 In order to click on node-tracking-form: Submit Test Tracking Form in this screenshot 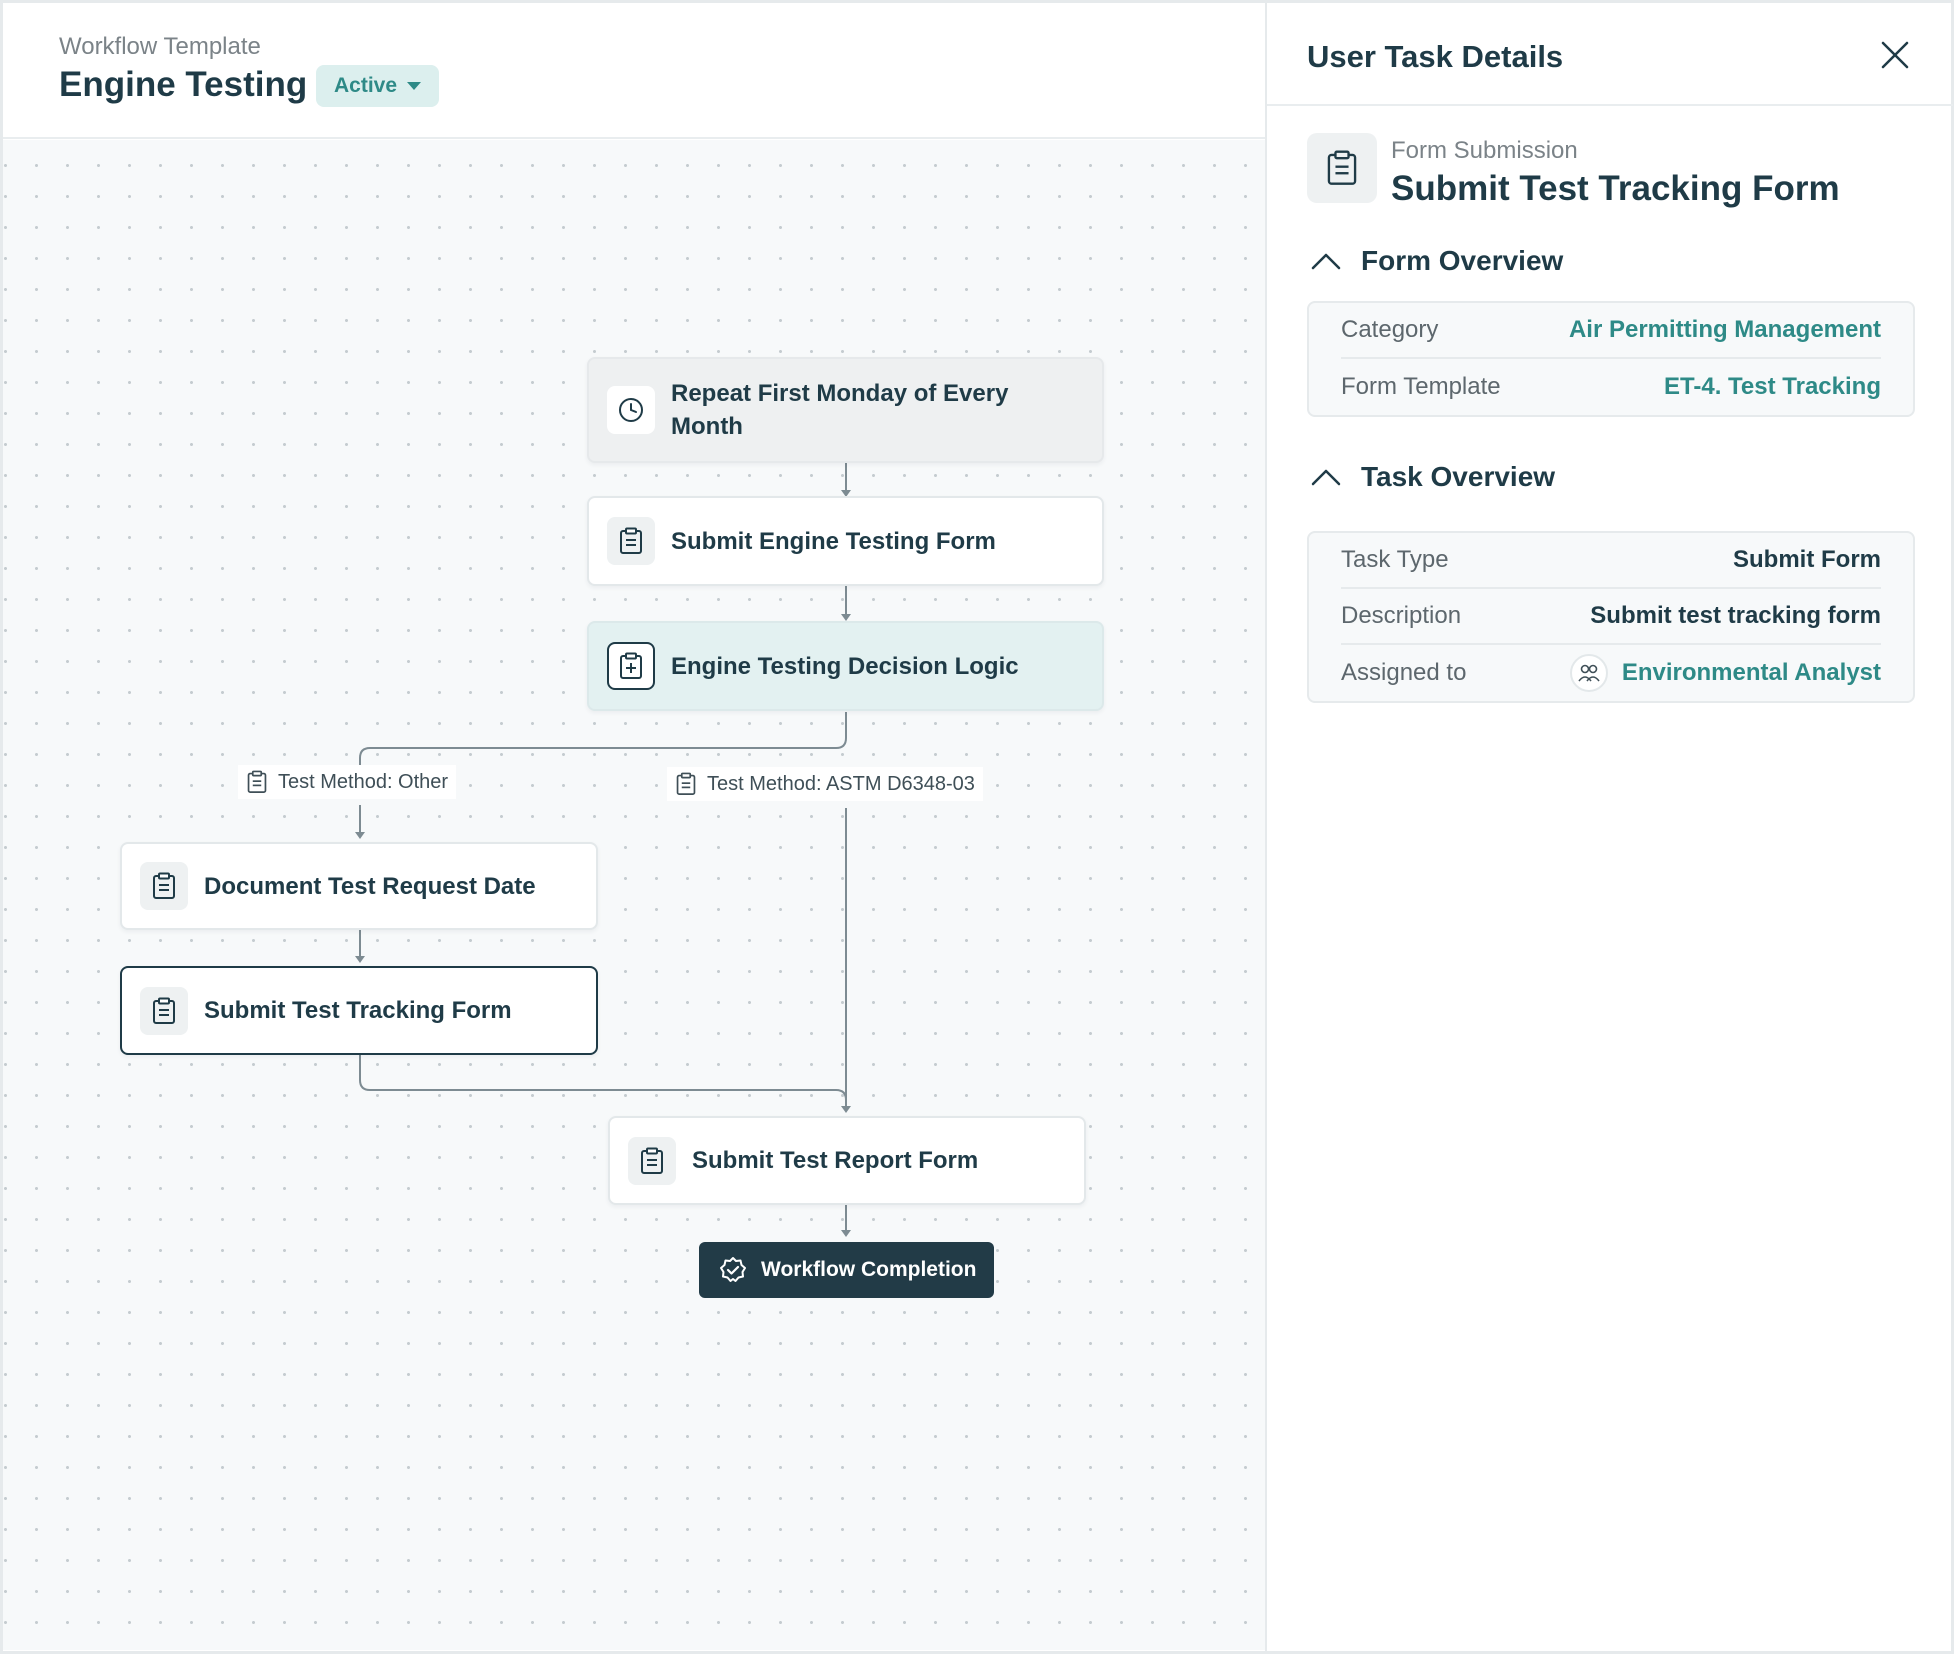, I will do `click(359, 1010)`.